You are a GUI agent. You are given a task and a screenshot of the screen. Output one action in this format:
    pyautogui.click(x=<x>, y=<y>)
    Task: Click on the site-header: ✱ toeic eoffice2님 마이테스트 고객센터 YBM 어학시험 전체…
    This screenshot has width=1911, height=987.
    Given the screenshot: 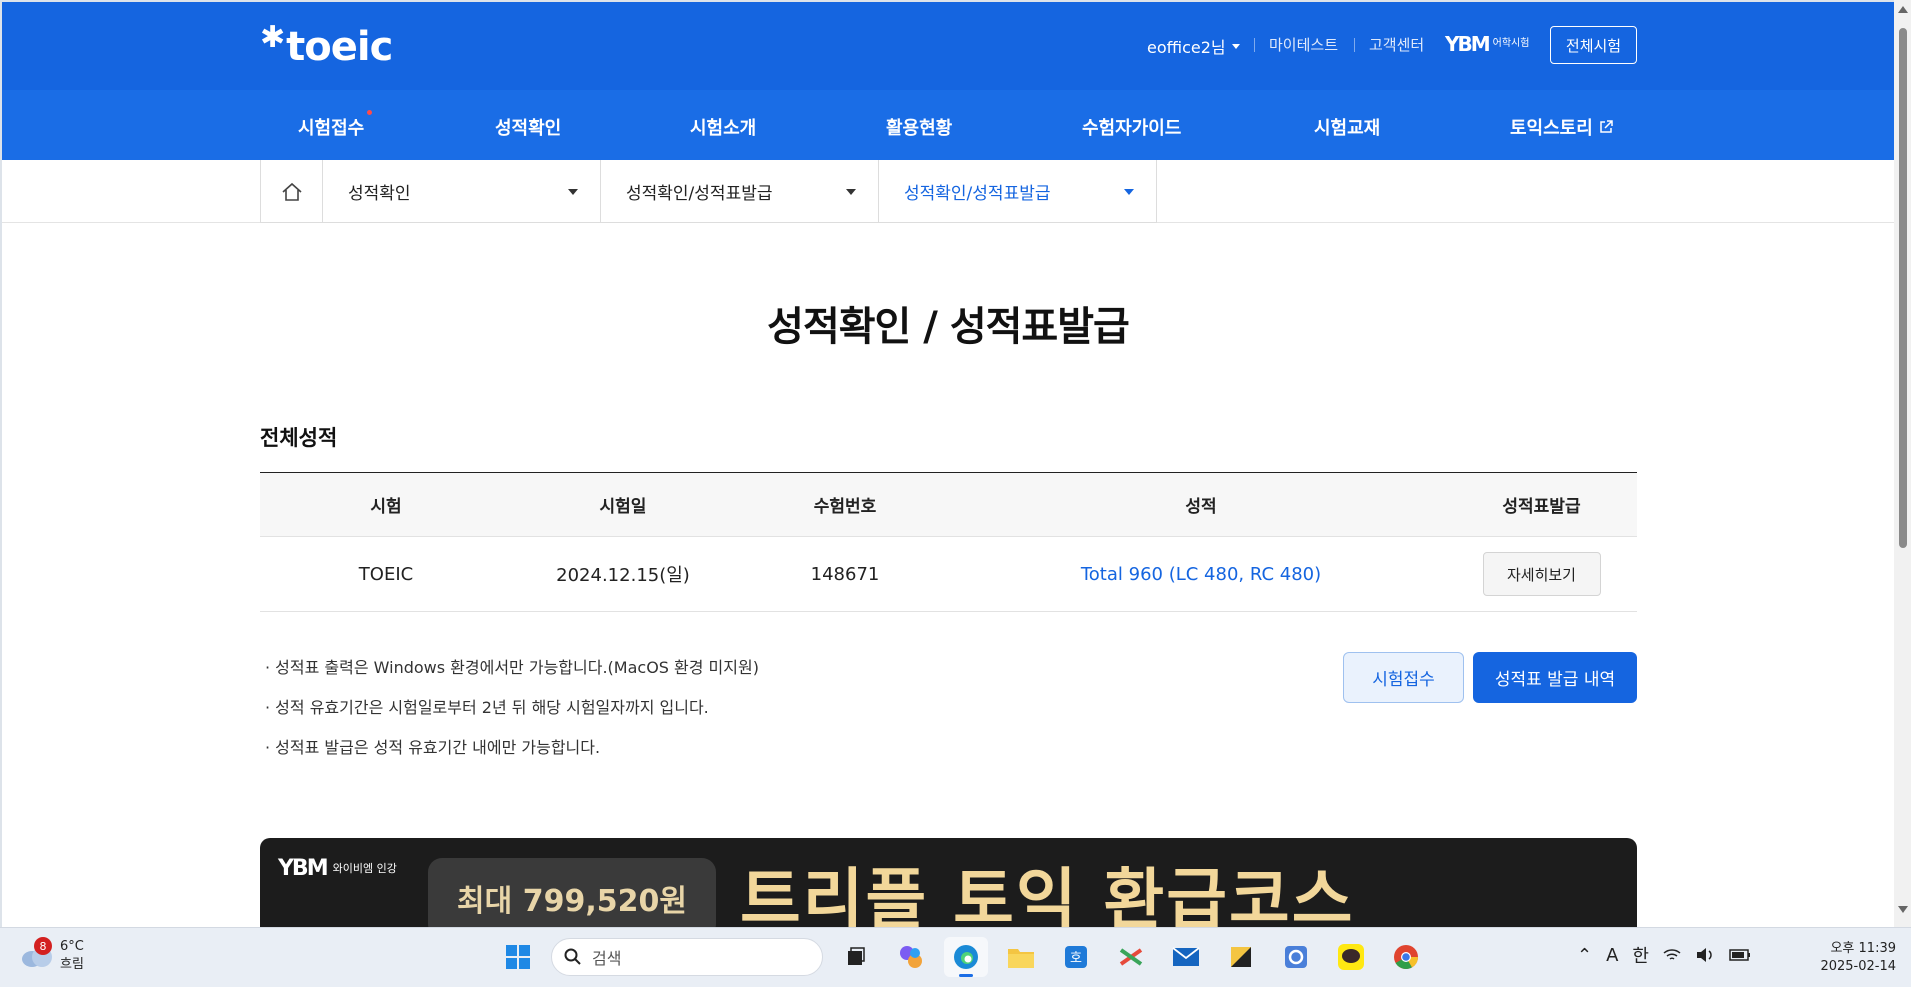 What is the action you would take?
    pyautogui.click(x=948, y=46)
    